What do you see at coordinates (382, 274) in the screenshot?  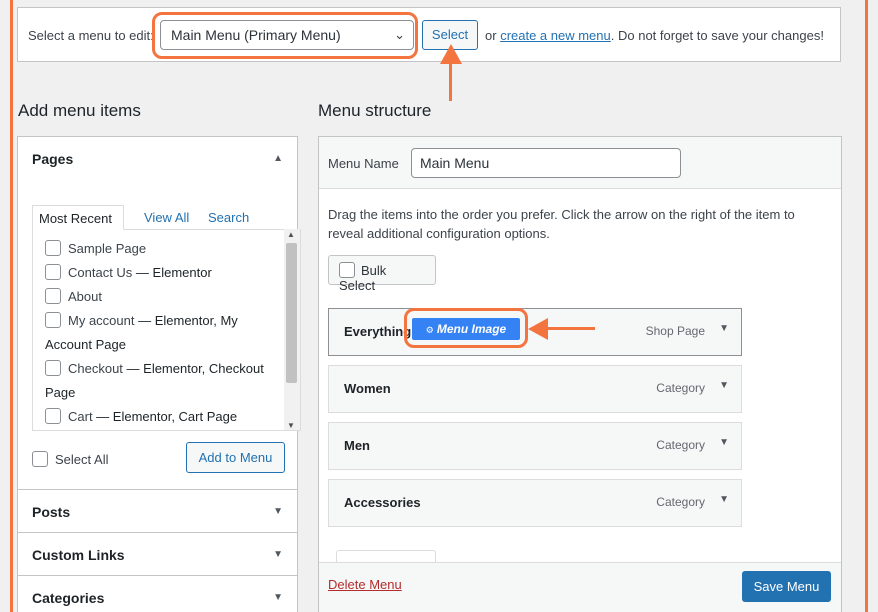 I see `bulk-select-button: Bulk Select` at bounding box center [382, 274].